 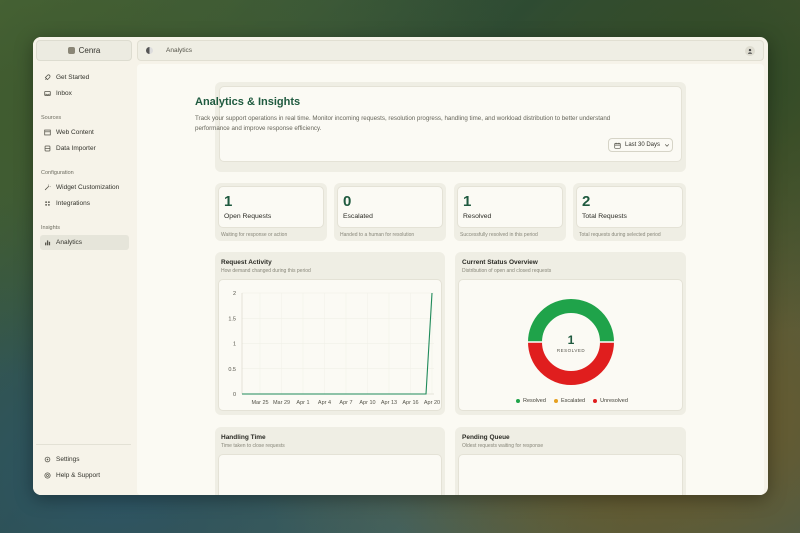 I want to click on stat-value-resolved: 1, so click(x=467, y=201).